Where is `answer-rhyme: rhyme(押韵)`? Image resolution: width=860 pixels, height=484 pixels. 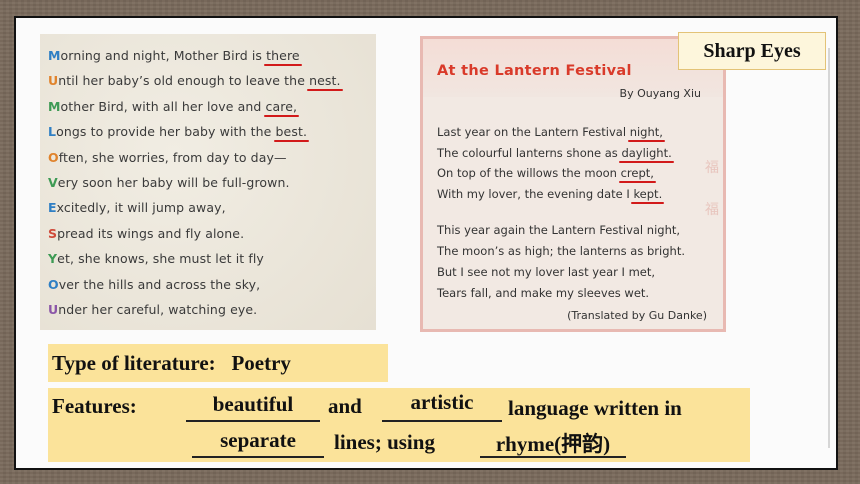 answer-rhyme: rhyme(押韵) is located at coordinates (553, 444).